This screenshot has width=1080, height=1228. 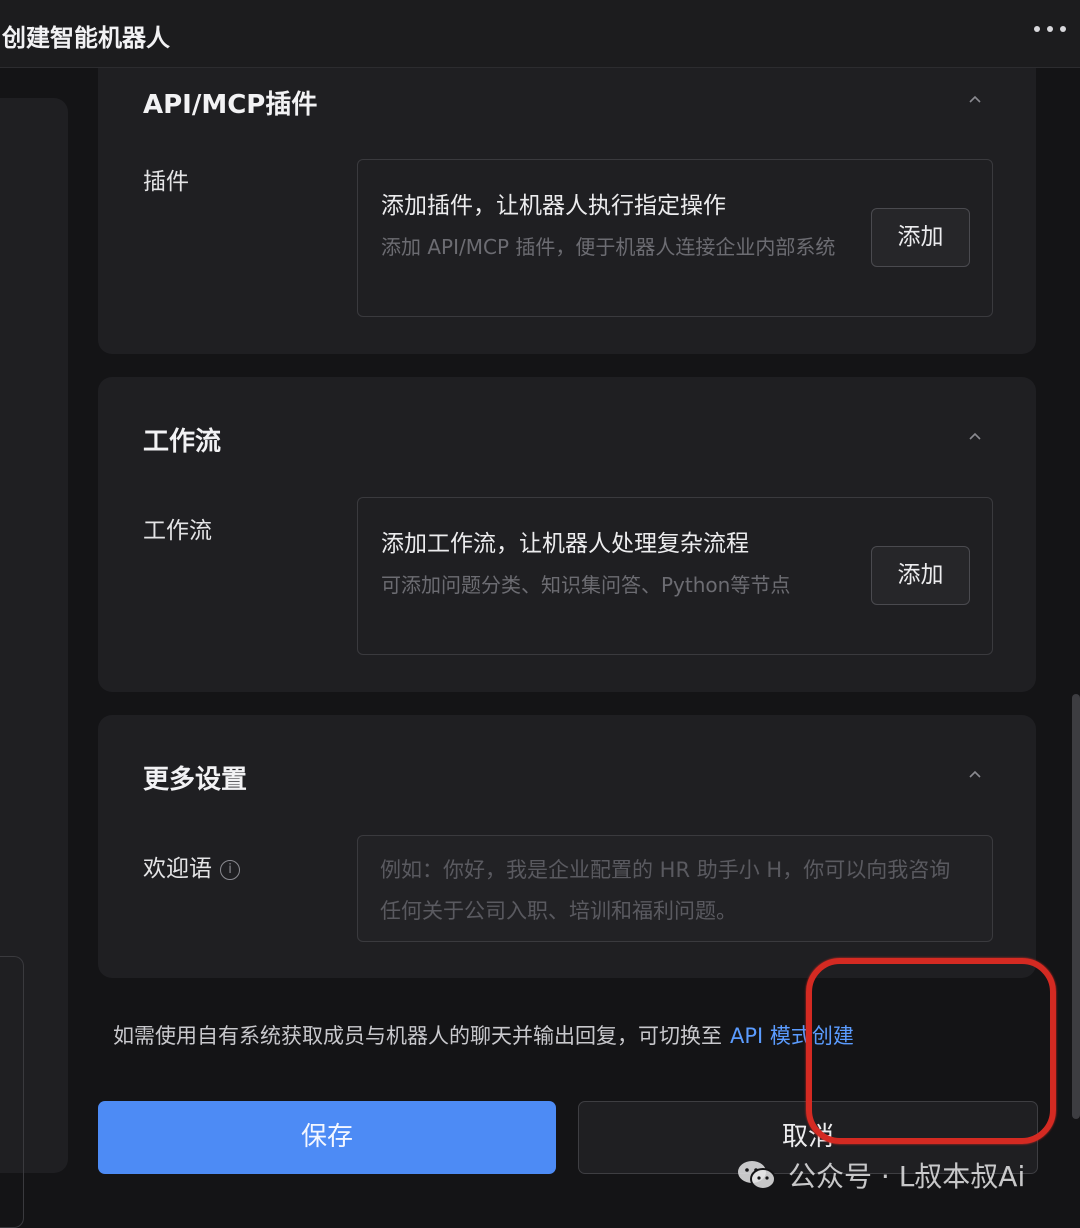 I want to click on watermark: 公众号 · L叔本叔Ai, so click(x=880, y=1175).